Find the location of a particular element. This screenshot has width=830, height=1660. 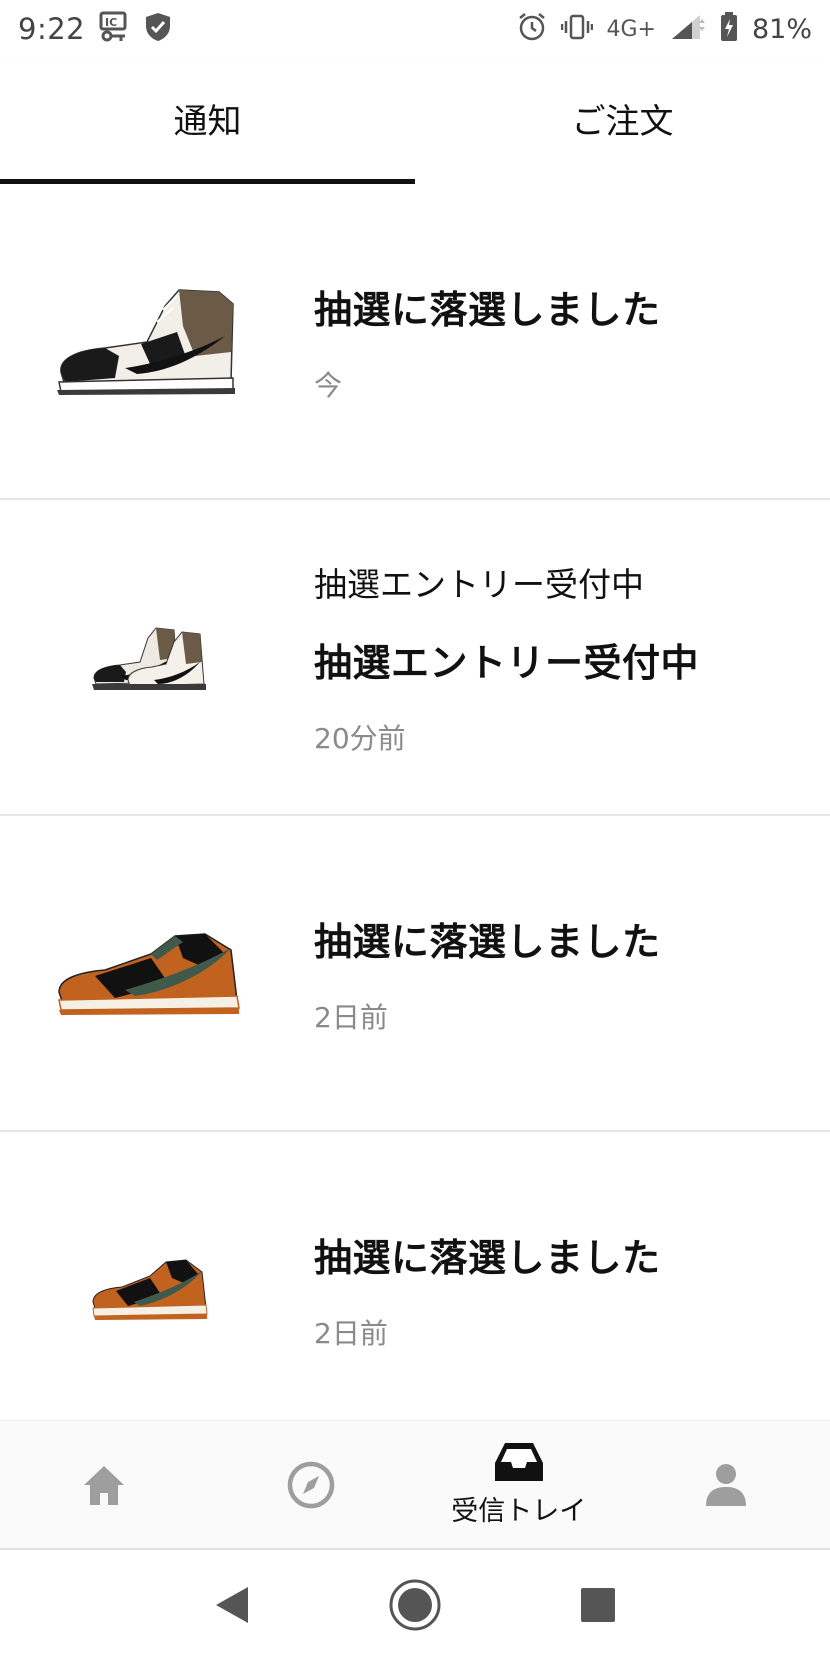

home-icon is located at coordinates (103, 1485).